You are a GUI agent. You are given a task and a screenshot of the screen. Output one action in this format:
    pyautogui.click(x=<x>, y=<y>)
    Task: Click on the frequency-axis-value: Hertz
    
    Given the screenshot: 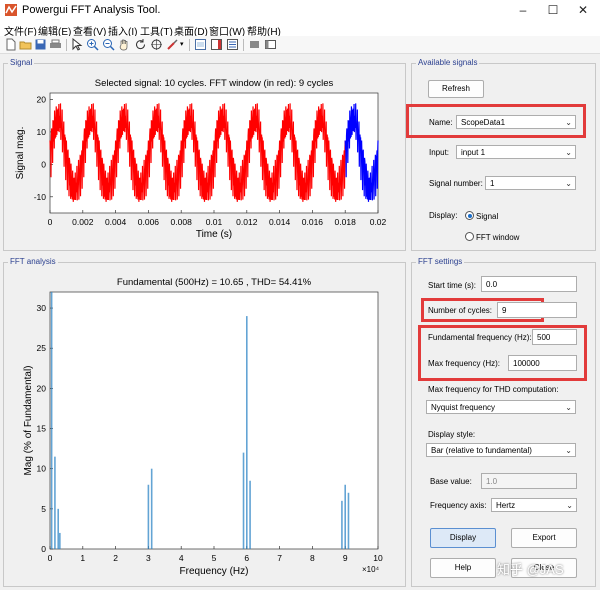 What is the action you would take?
    pyautogui.click(x=506, y=505)
    